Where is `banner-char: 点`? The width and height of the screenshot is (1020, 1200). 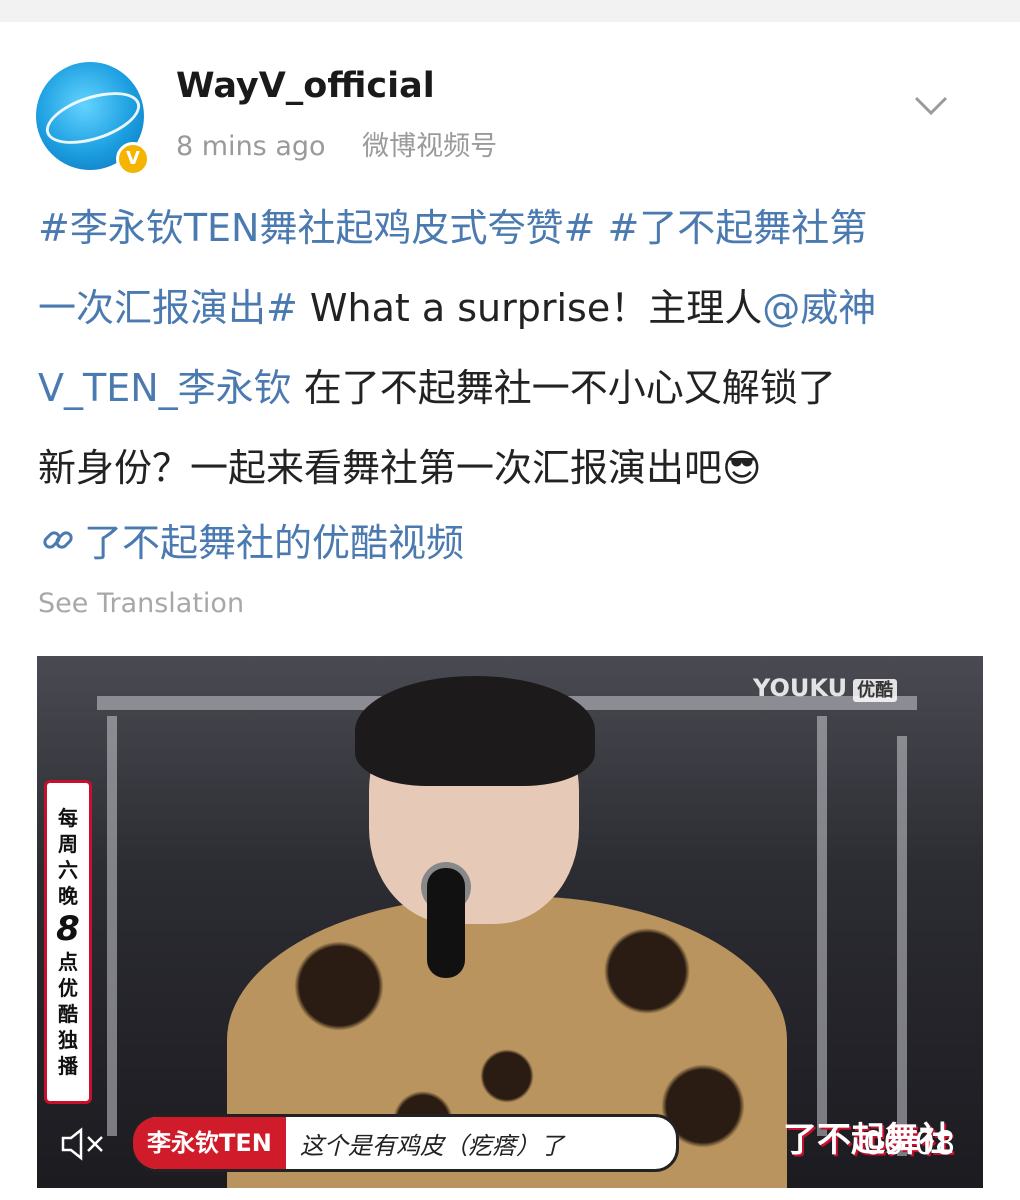 banner-char: 点 is located at coordinates (68, 962).